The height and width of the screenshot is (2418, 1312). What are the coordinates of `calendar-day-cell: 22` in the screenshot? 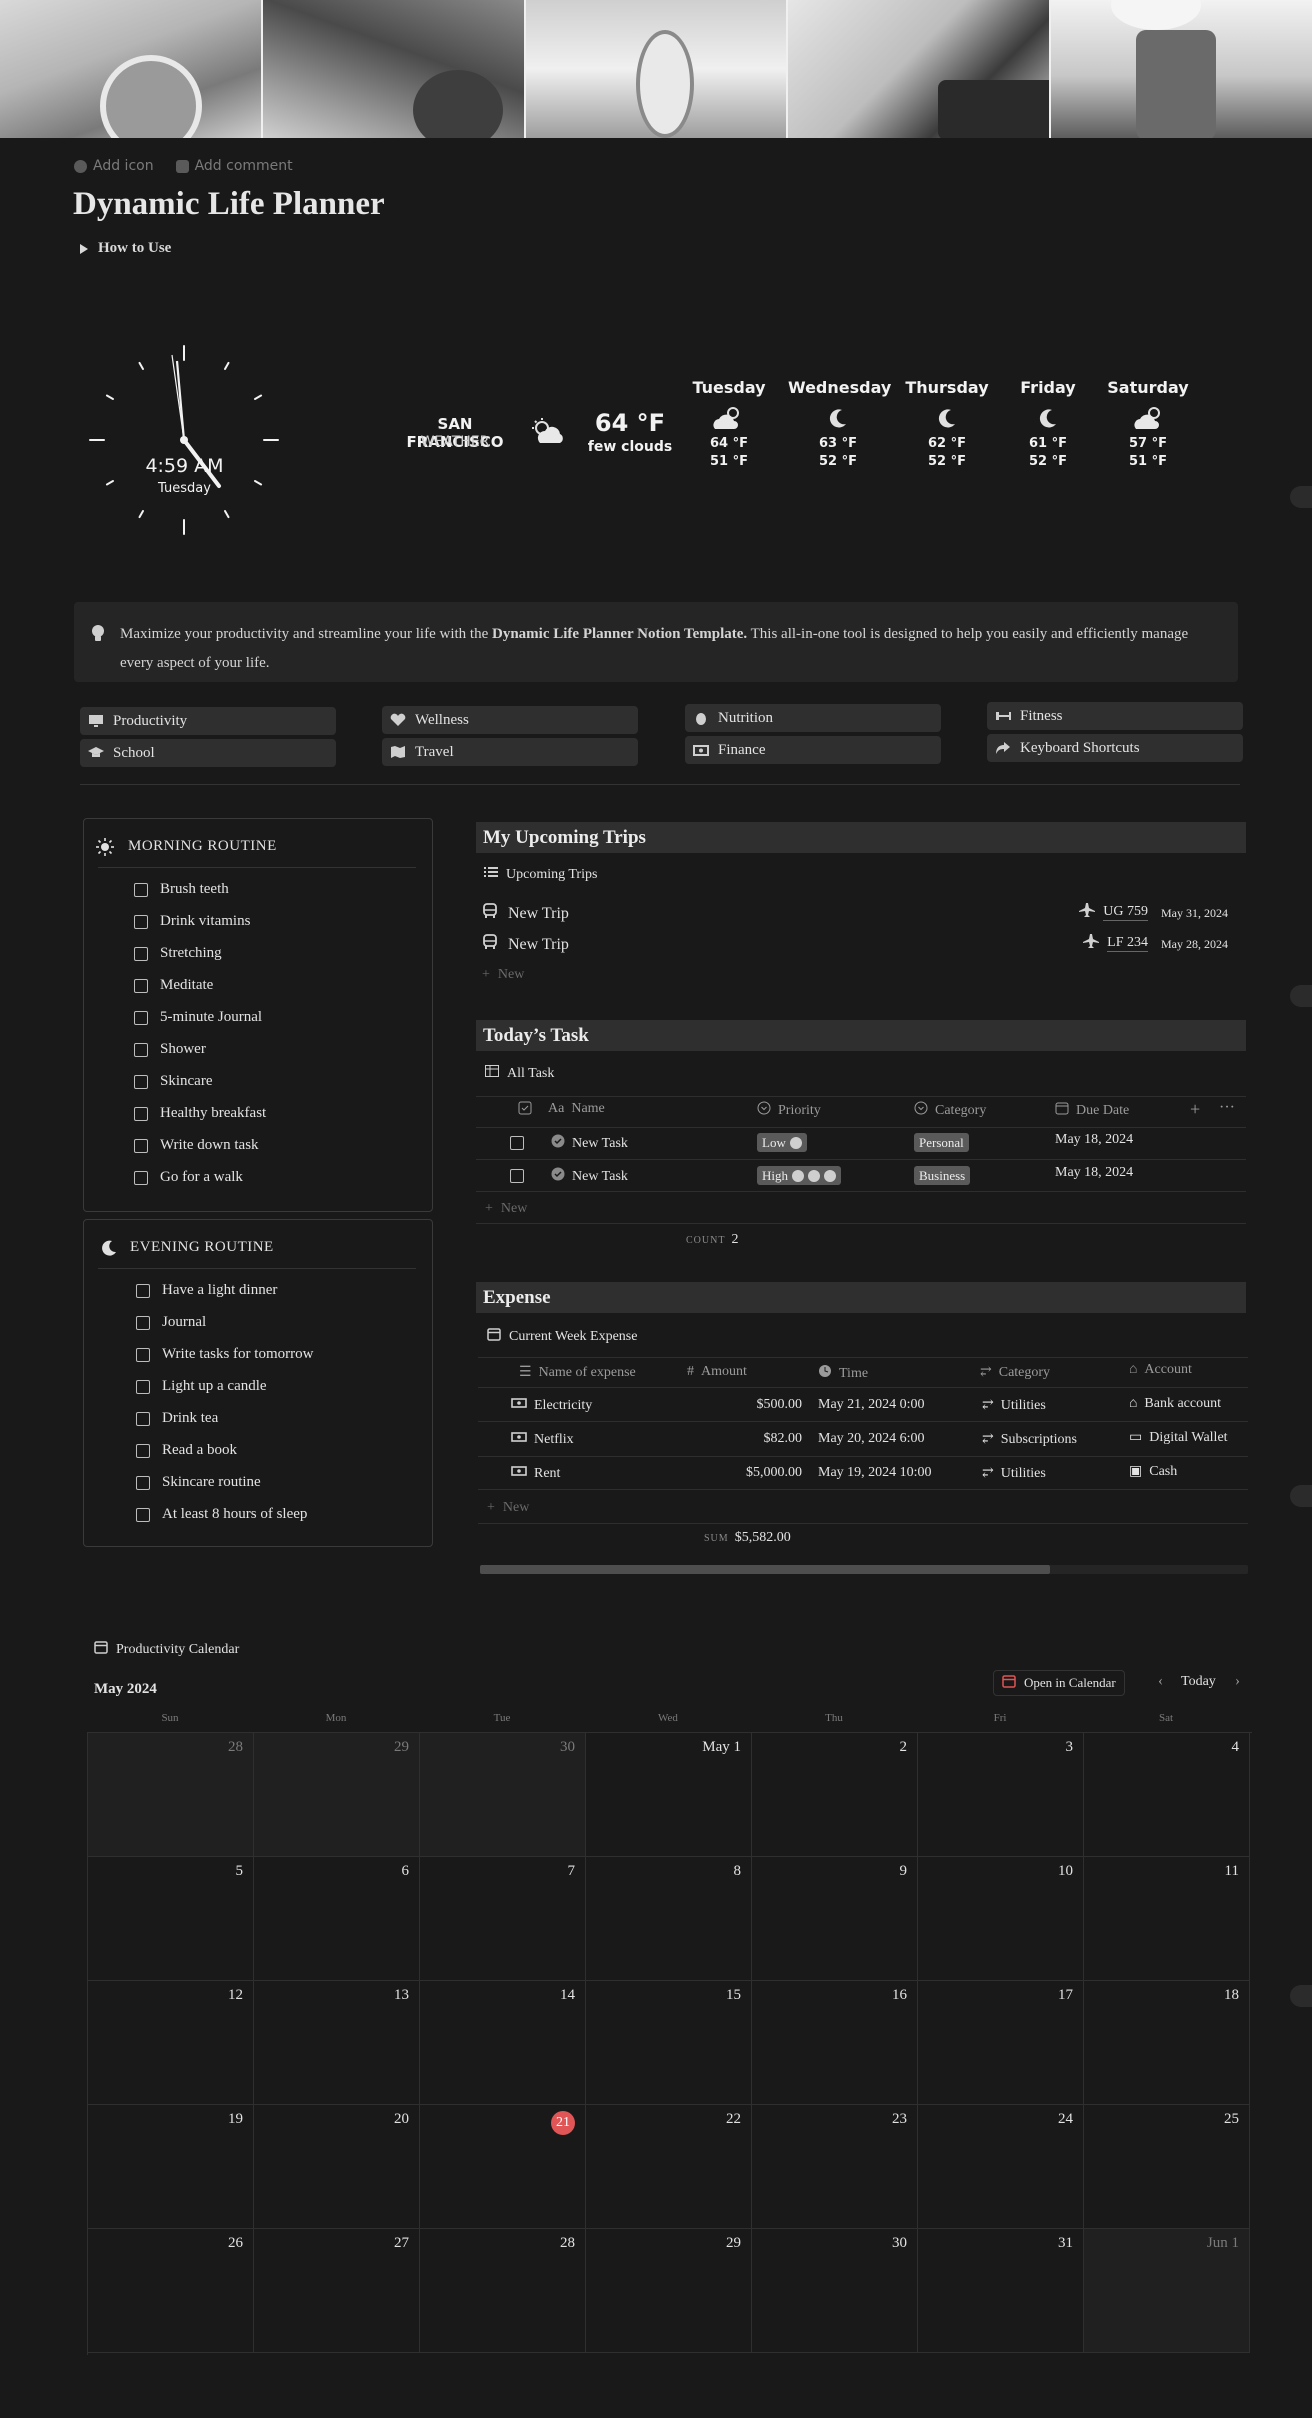 It's located at (669, 2167).